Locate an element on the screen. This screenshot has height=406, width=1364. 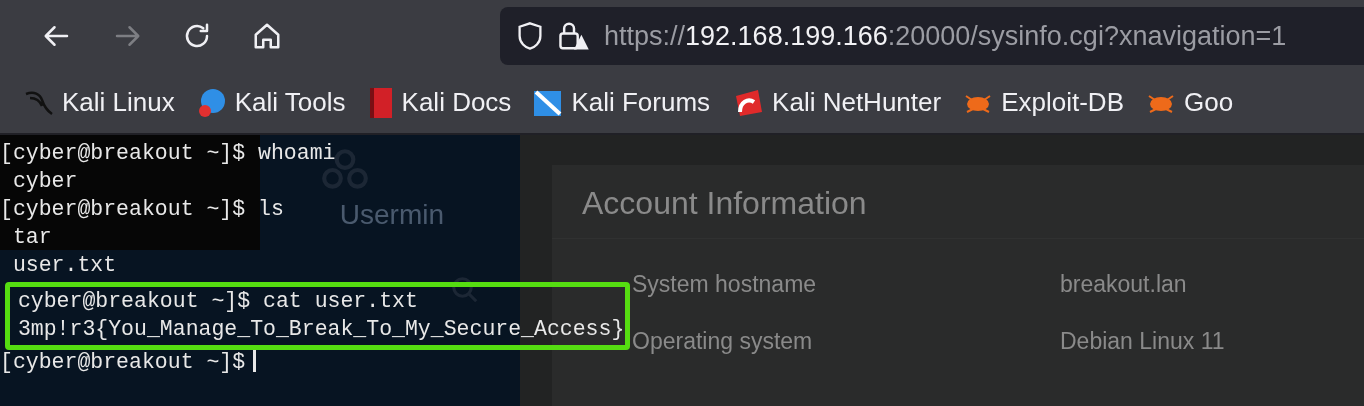
terminal-line: tar is located at coordinates (31, 237).